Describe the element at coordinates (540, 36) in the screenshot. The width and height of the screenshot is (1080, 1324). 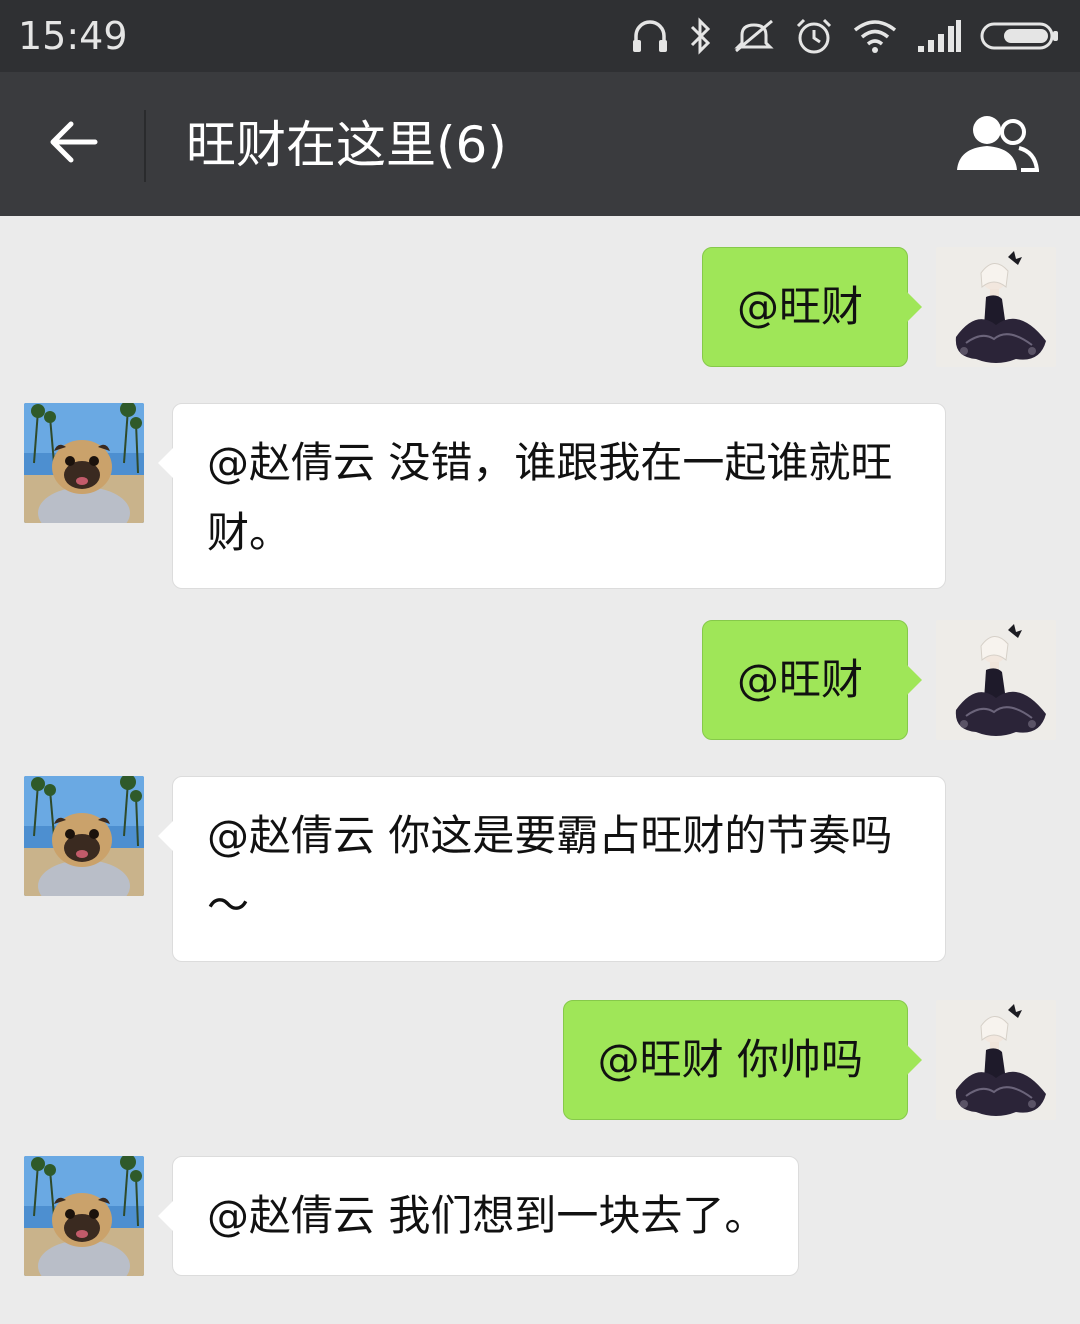
I see `status-bar: 15:49` at that location.